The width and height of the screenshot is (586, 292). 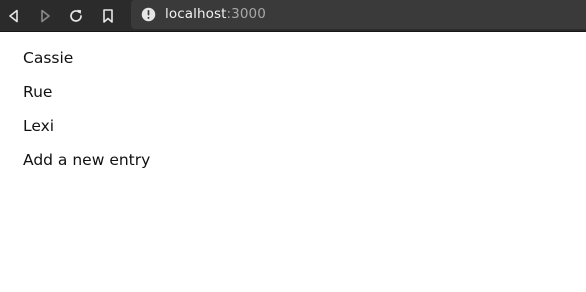 What do you see at coordinates (246, 14) in the screenshot?
I see `url-port: :3000` at bounding box center [246, 14].